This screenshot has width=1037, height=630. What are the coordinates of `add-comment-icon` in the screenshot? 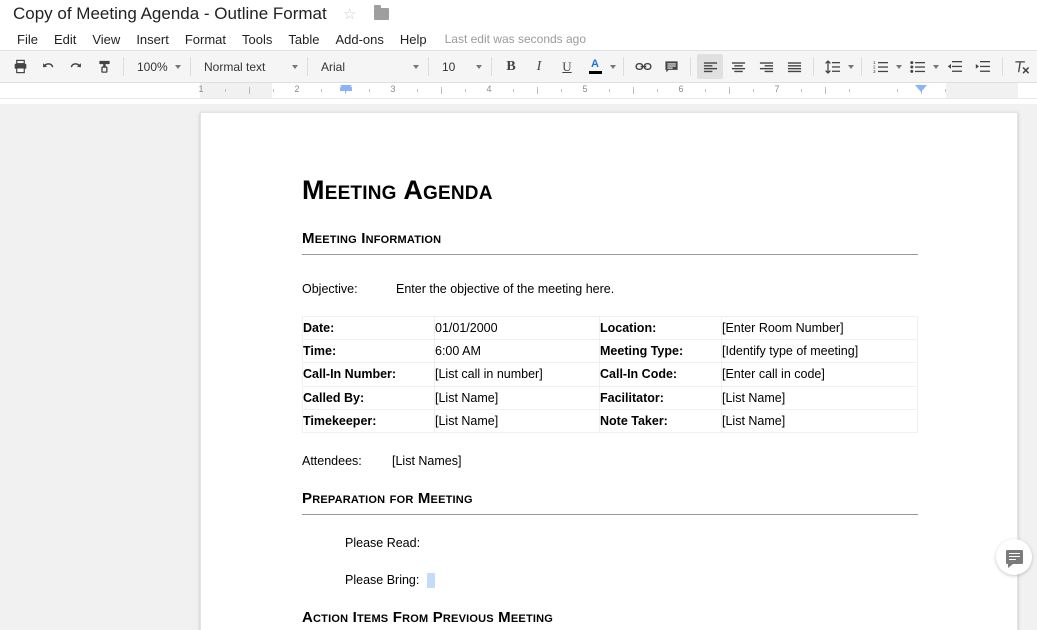 It's located at (671, 66).